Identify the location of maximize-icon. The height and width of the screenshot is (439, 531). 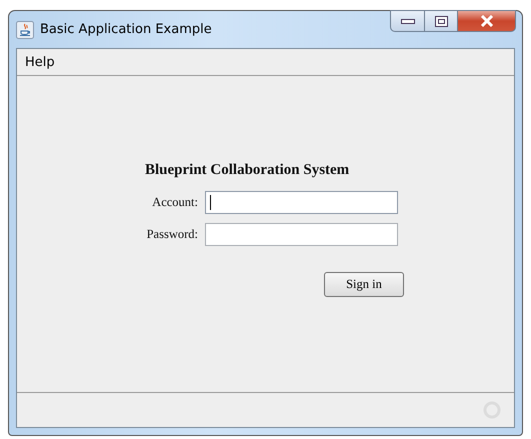
(441, 21).